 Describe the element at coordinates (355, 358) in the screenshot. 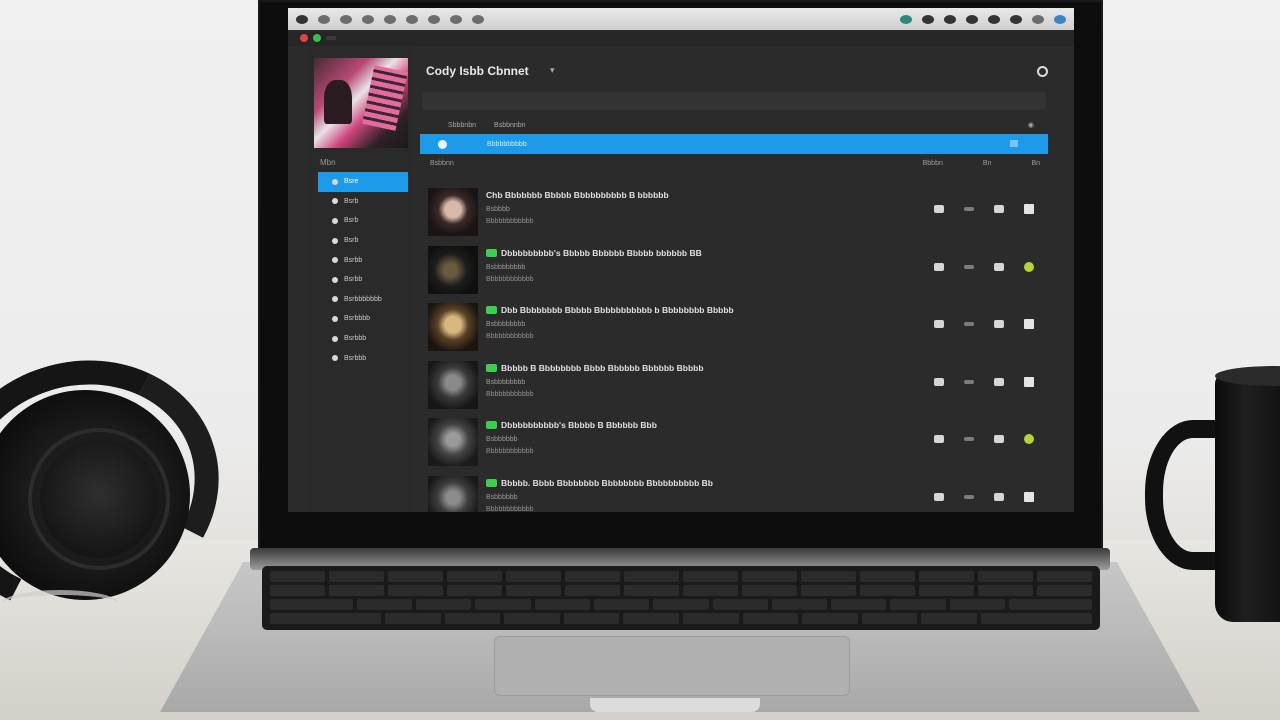

I see `sidebar-item-label: Bsrbbb` at that location.